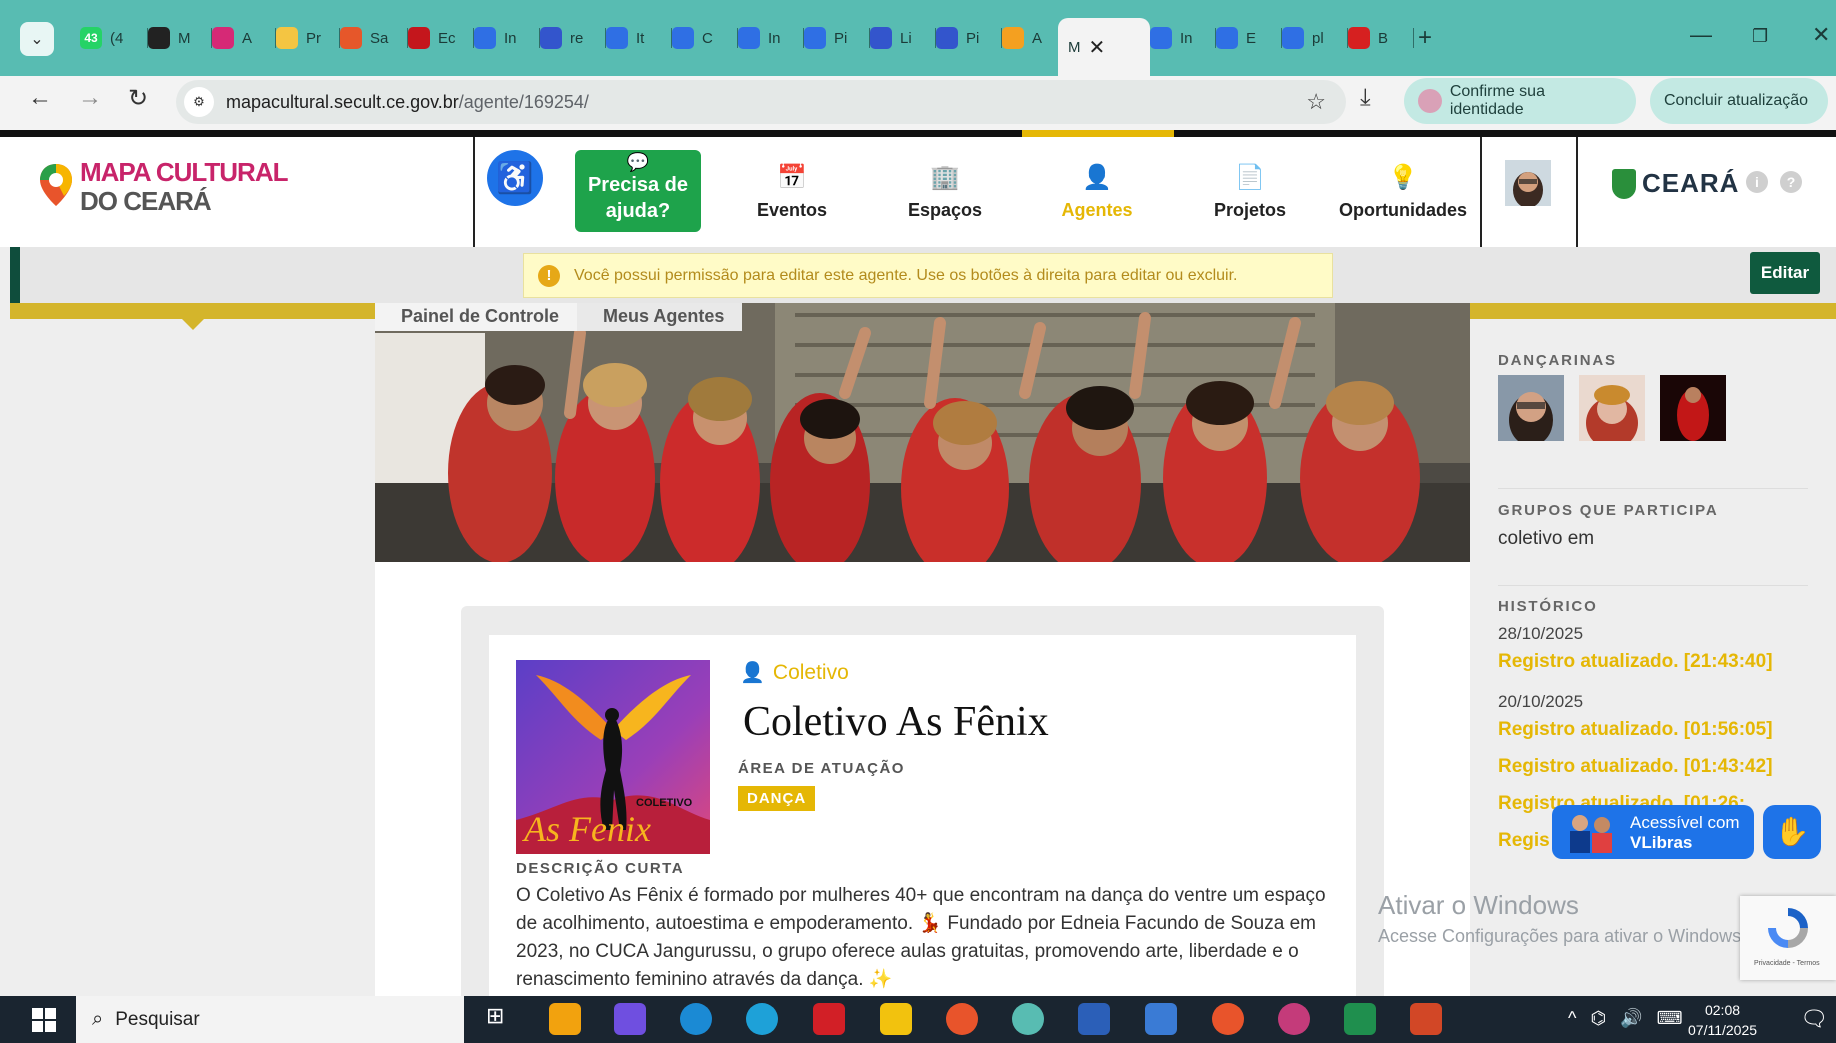 This screenshot has width=1836, height=1043. What do you see at coordinates (1524, 841) in the screenshot?
I see `history-entry: Regis` at bounding box center [1524, 841].